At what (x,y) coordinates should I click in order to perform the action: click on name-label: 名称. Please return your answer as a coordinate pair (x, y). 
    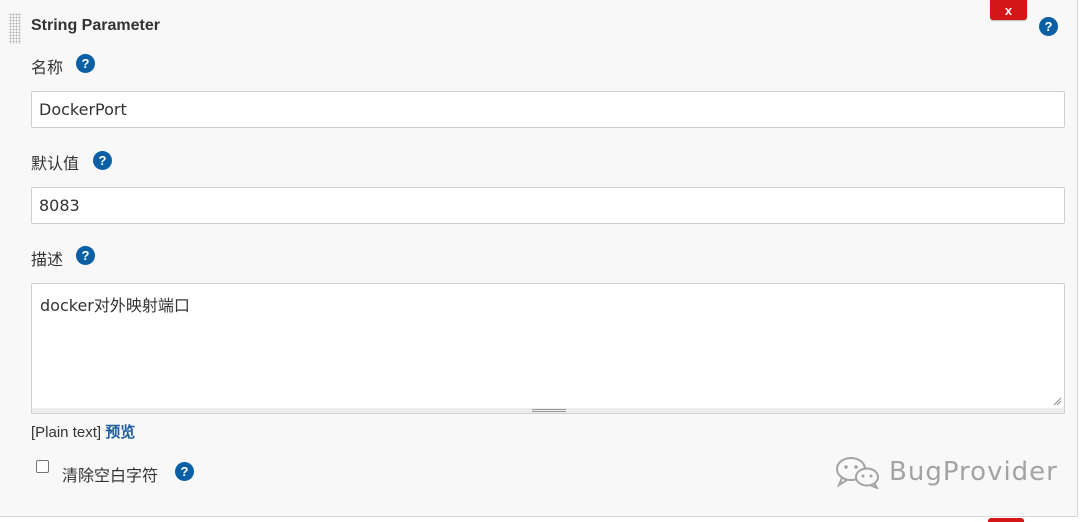
    Looking at the image, I should click on (47, 67).